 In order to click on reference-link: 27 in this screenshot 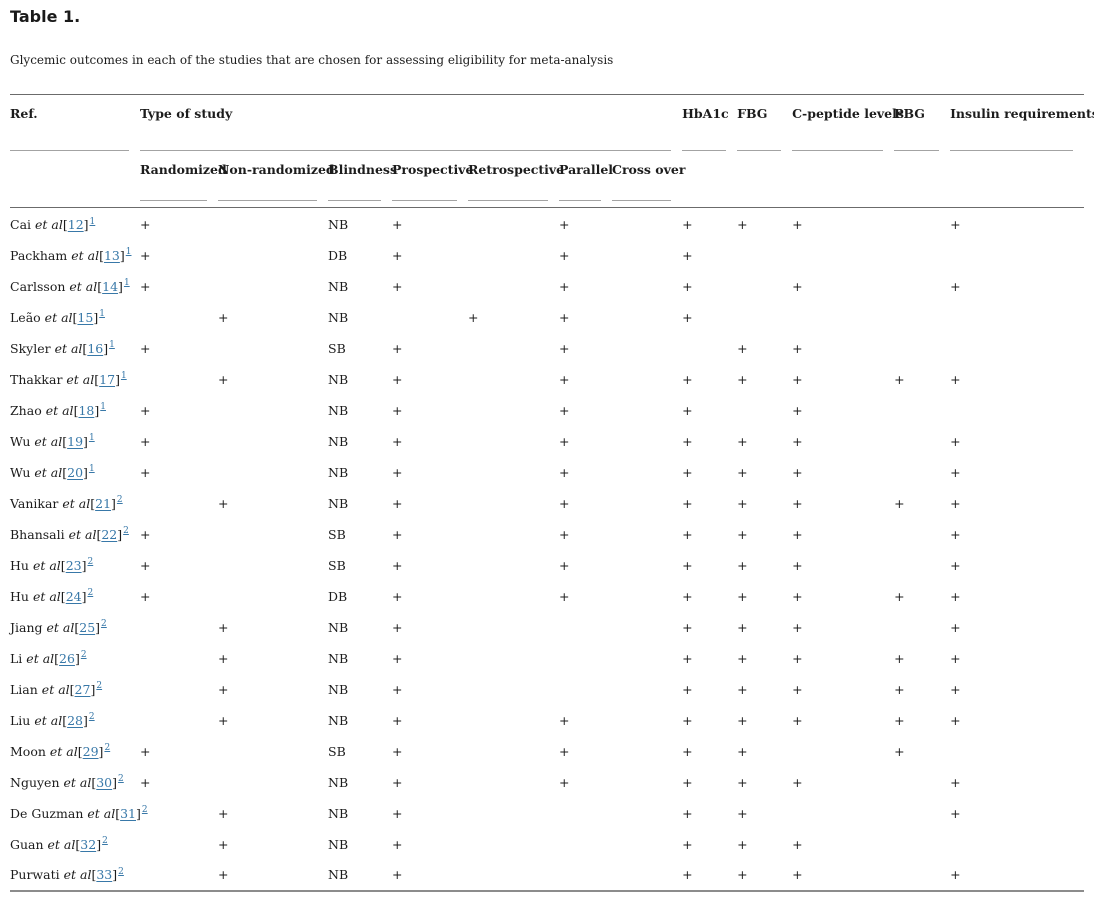, I will do `click(83, 689)`.